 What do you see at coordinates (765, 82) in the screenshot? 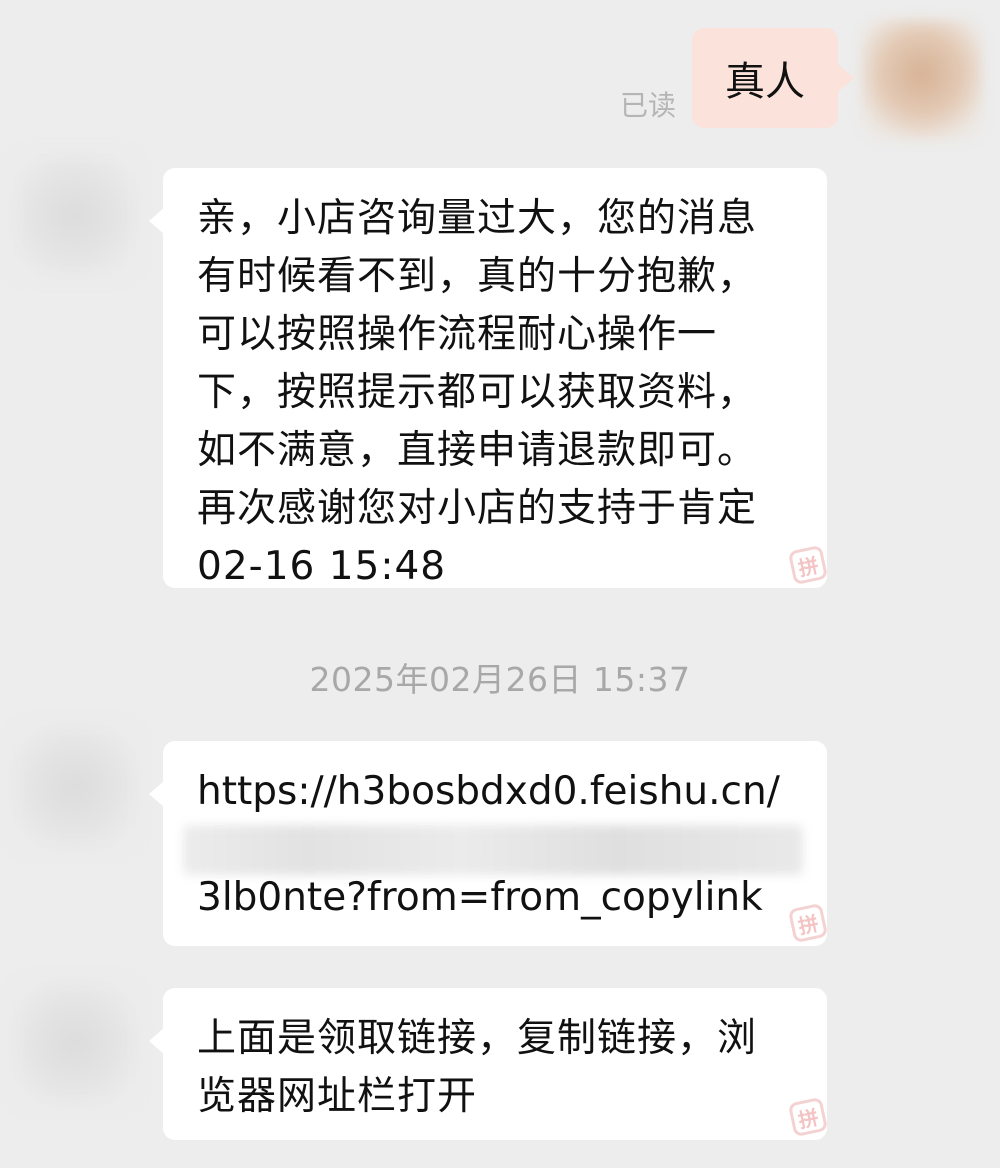
I see `outgoing-message-text: 真人` at bounding box center [765, 82].